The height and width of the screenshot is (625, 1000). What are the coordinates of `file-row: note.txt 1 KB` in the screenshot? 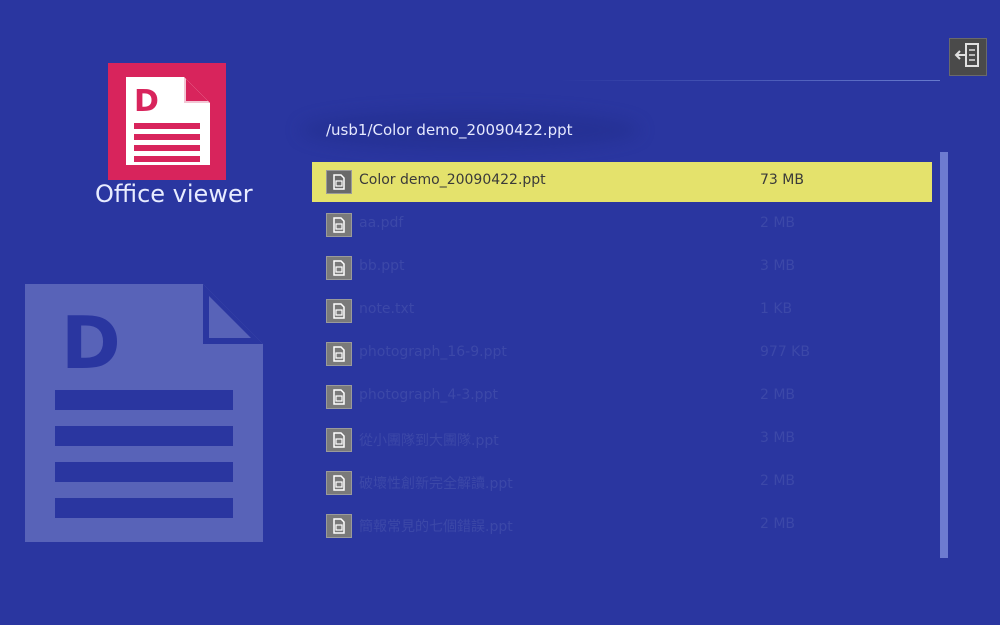 It's located at (622, 311).